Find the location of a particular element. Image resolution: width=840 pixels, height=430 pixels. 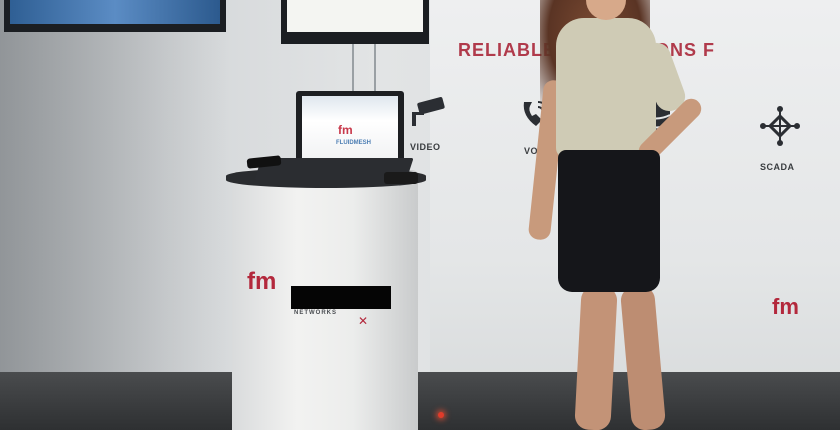

brand-mark-icon: ✕ is located at coordinates (363, 321).